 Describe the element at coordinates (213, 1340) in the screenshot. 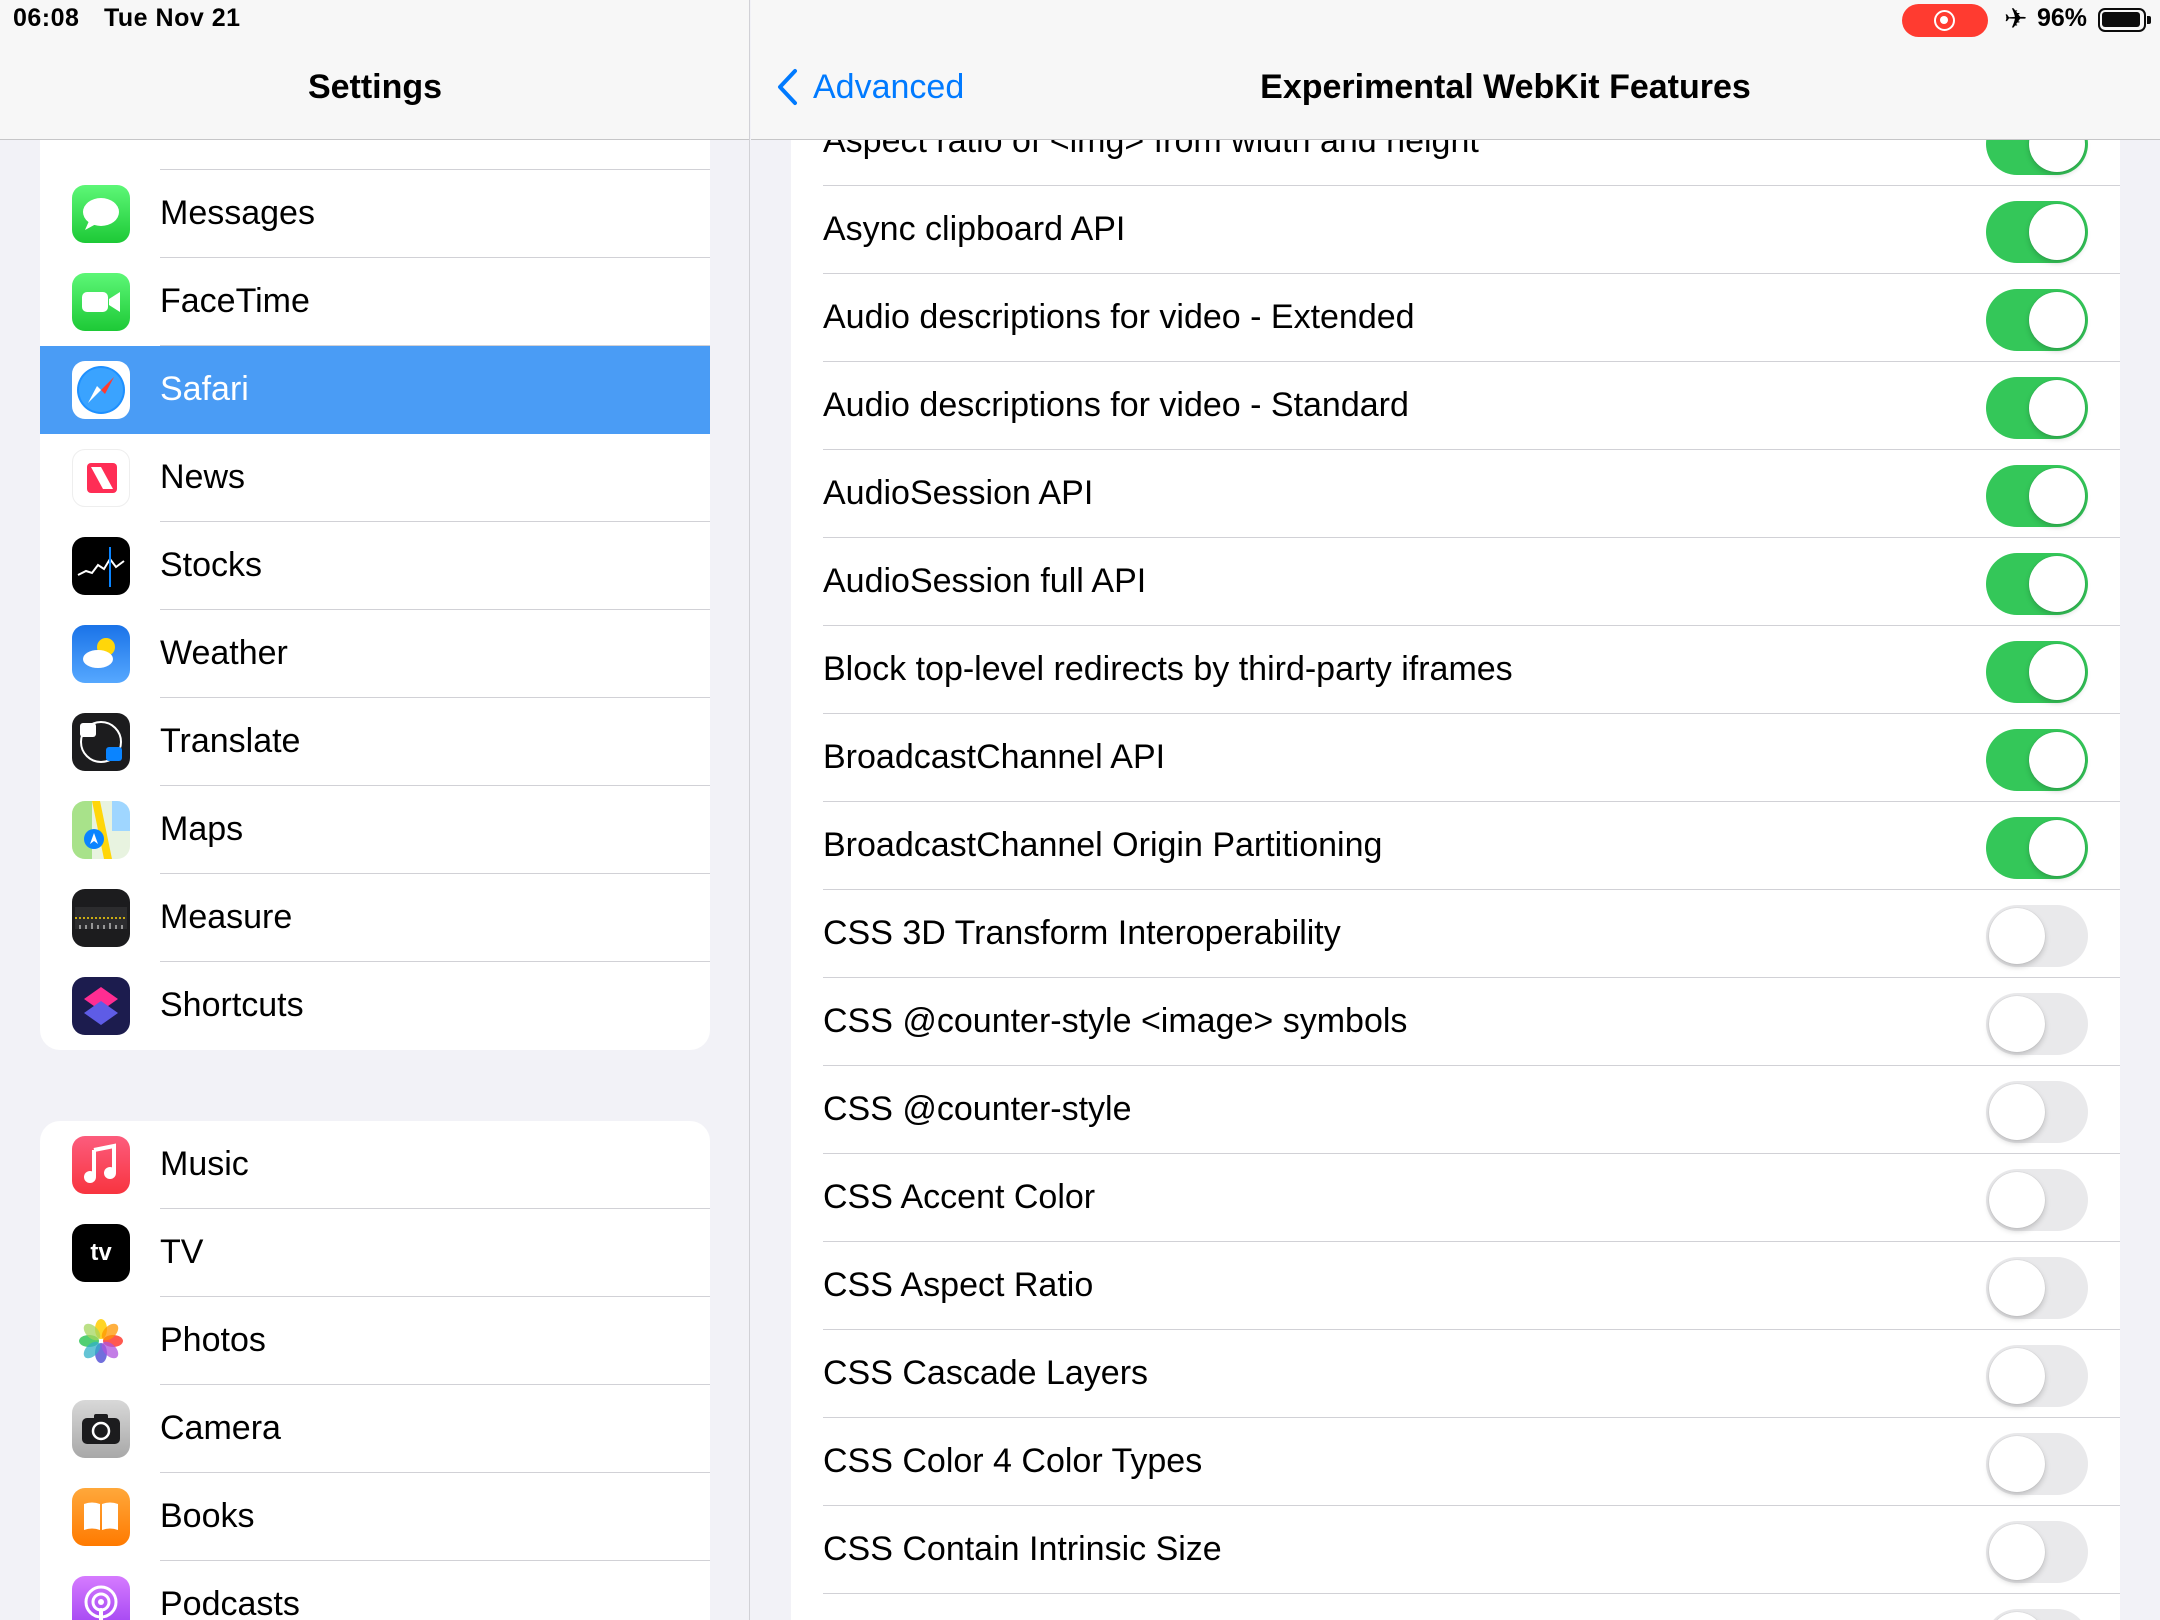

I see `sidebar-item-label: Photos` at that location.